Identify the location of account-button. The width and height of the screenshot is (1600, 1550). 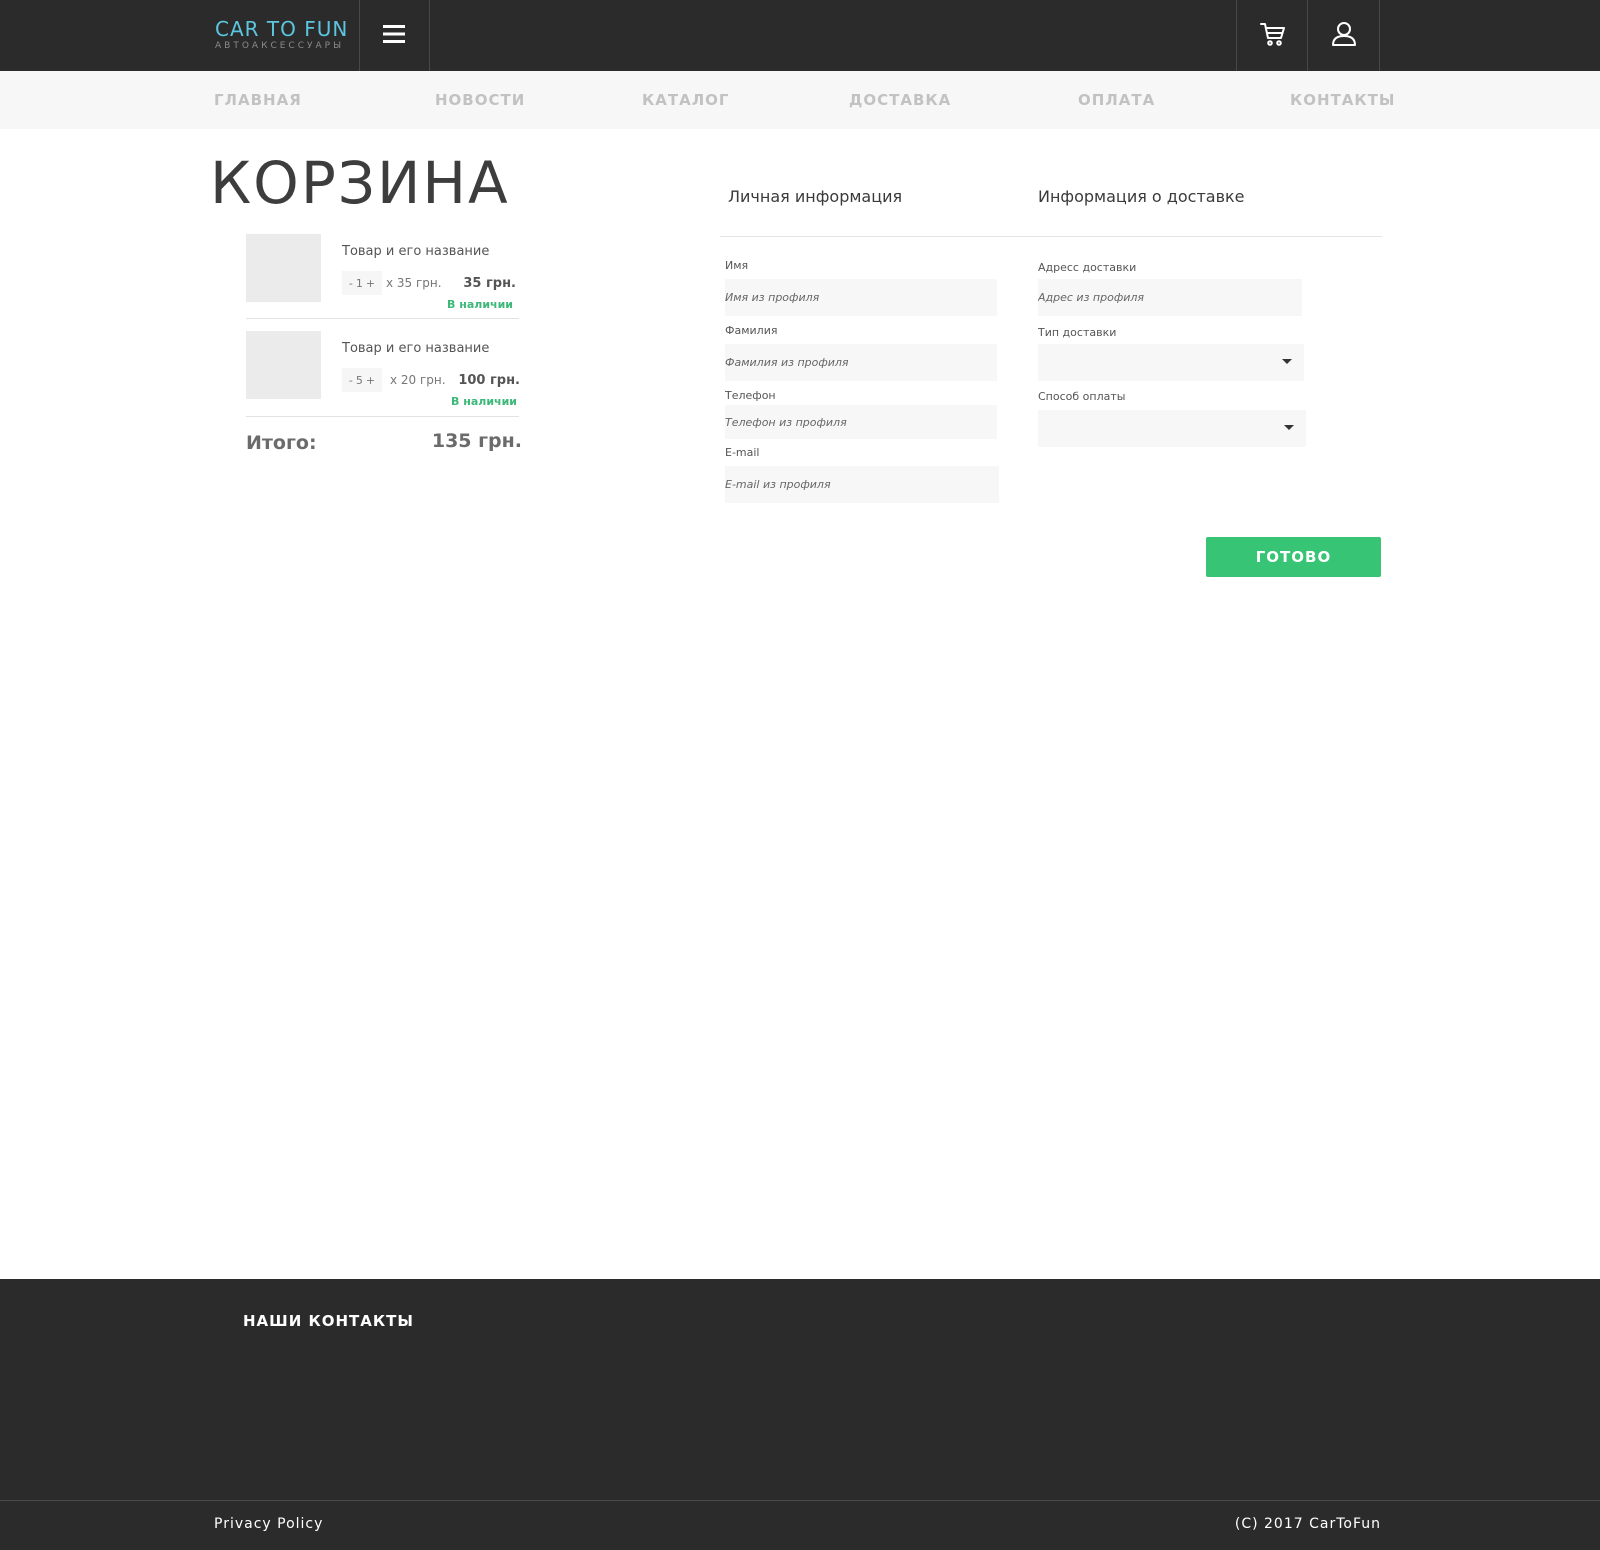
(1343, 35).